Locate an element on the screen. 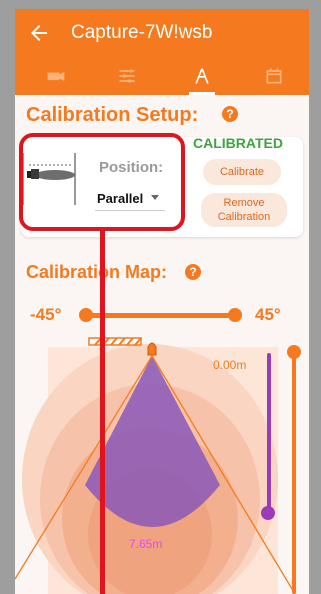  distance-slider-handle is located at coordinates (268, 513).